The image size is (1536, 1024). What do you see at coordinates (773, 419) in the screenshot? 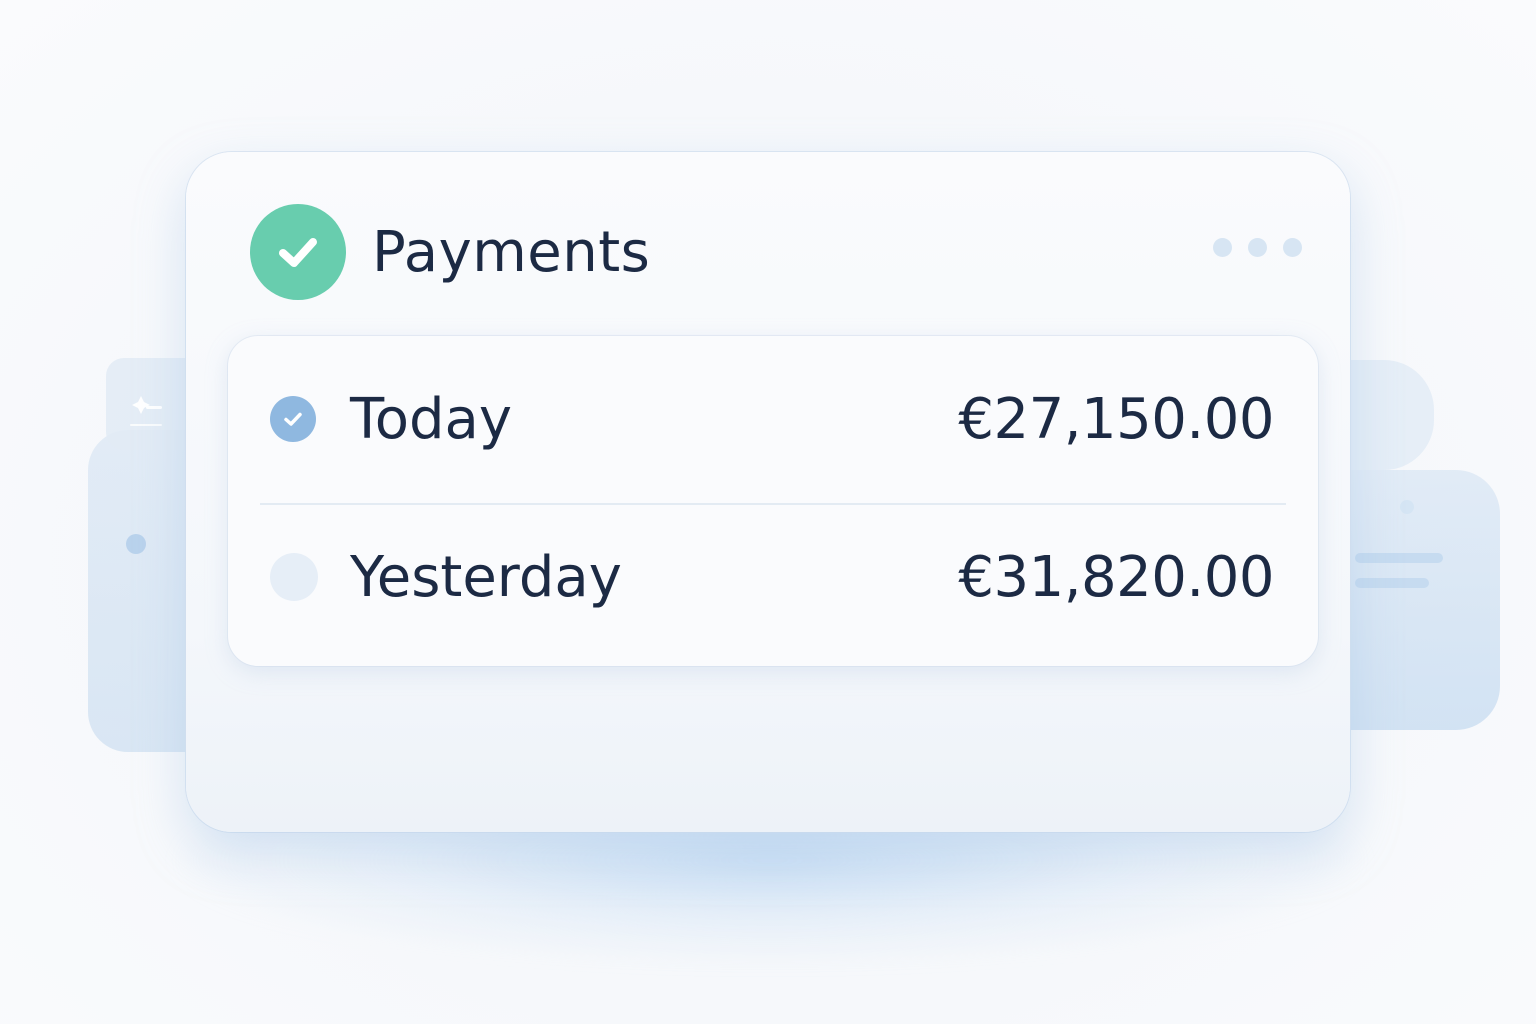
I see `list-item-today: Today €27,150.00` at bounding box center [773, 419].